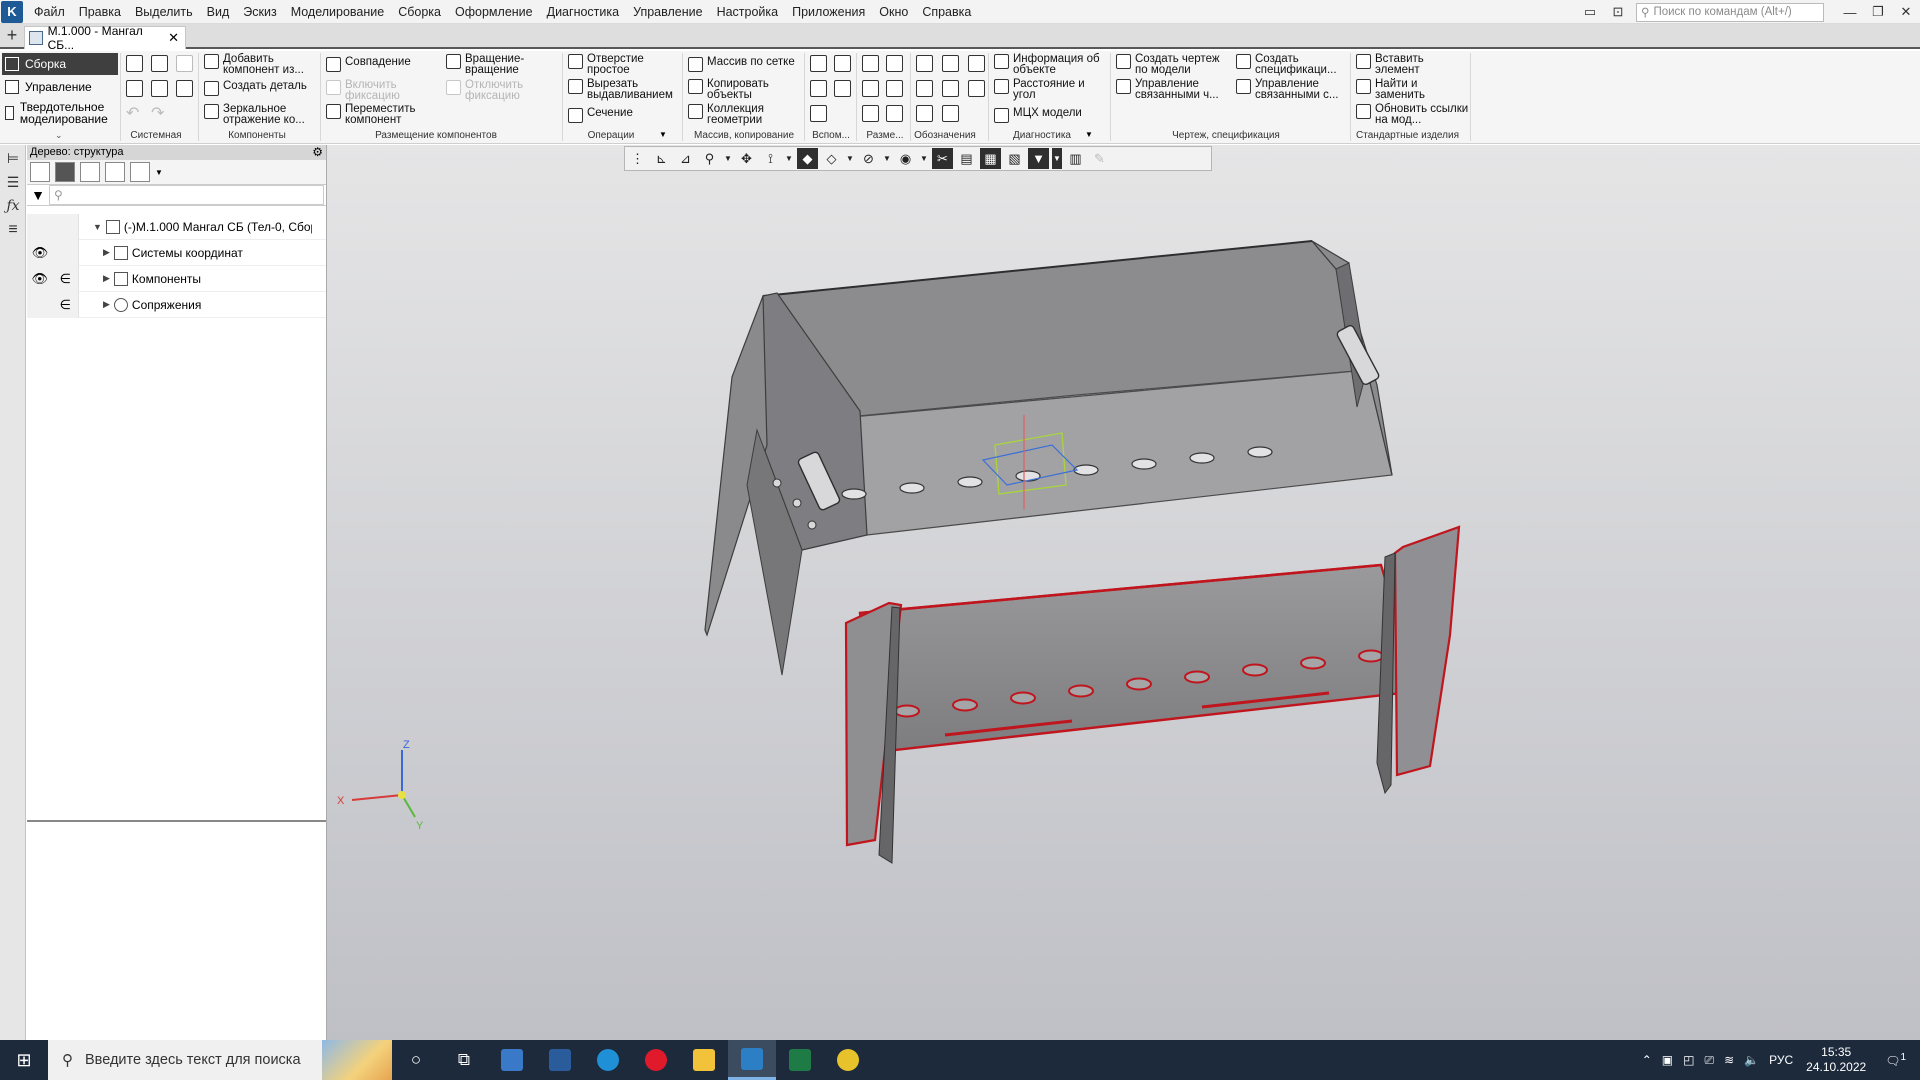  I want to click on copy-objects-button: Копировать объекты, so click(745, 89).